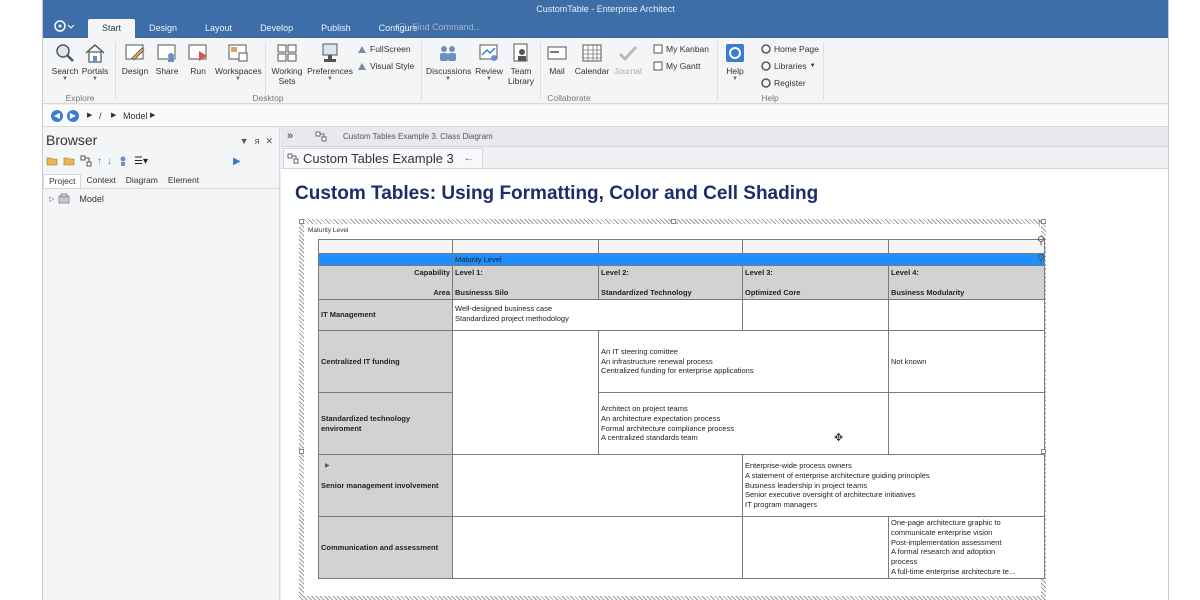  I want to click on run-button: Run, so click(198, 59).